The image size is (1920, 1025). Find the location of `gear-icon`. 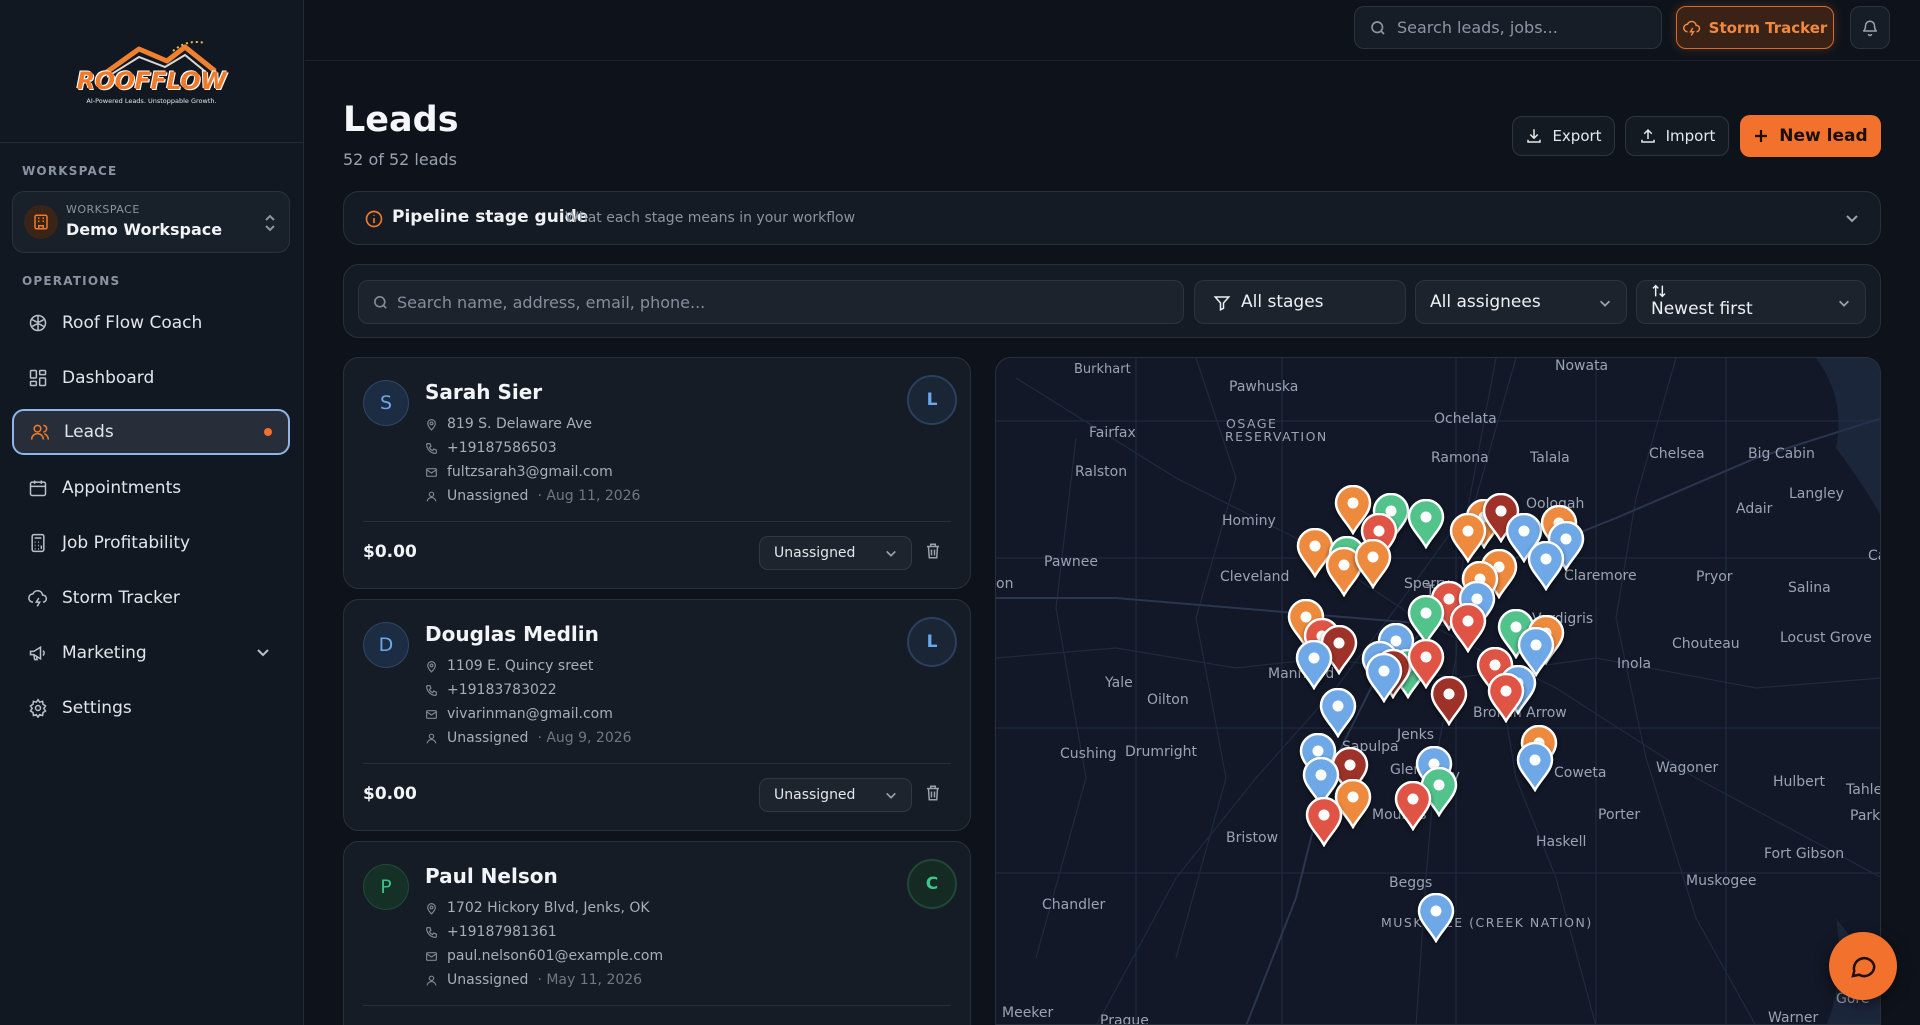

gear-icon is located at coordinates (38, 708).